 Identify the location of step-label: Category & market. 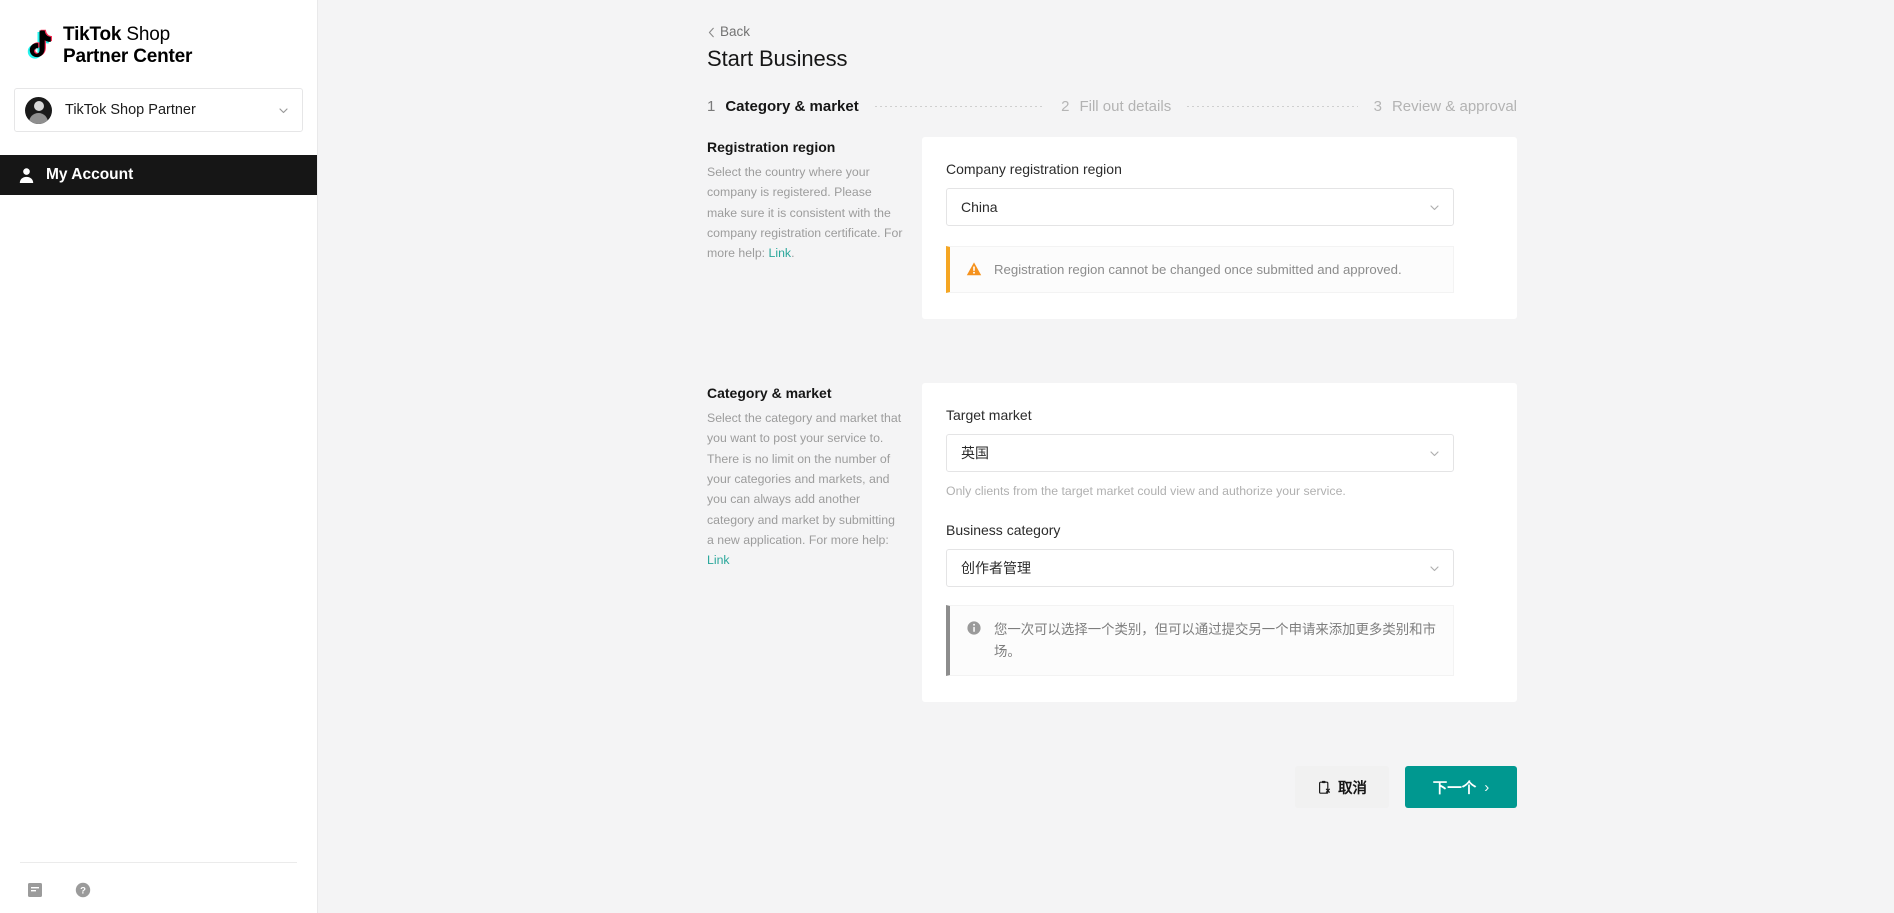
(792, 106).